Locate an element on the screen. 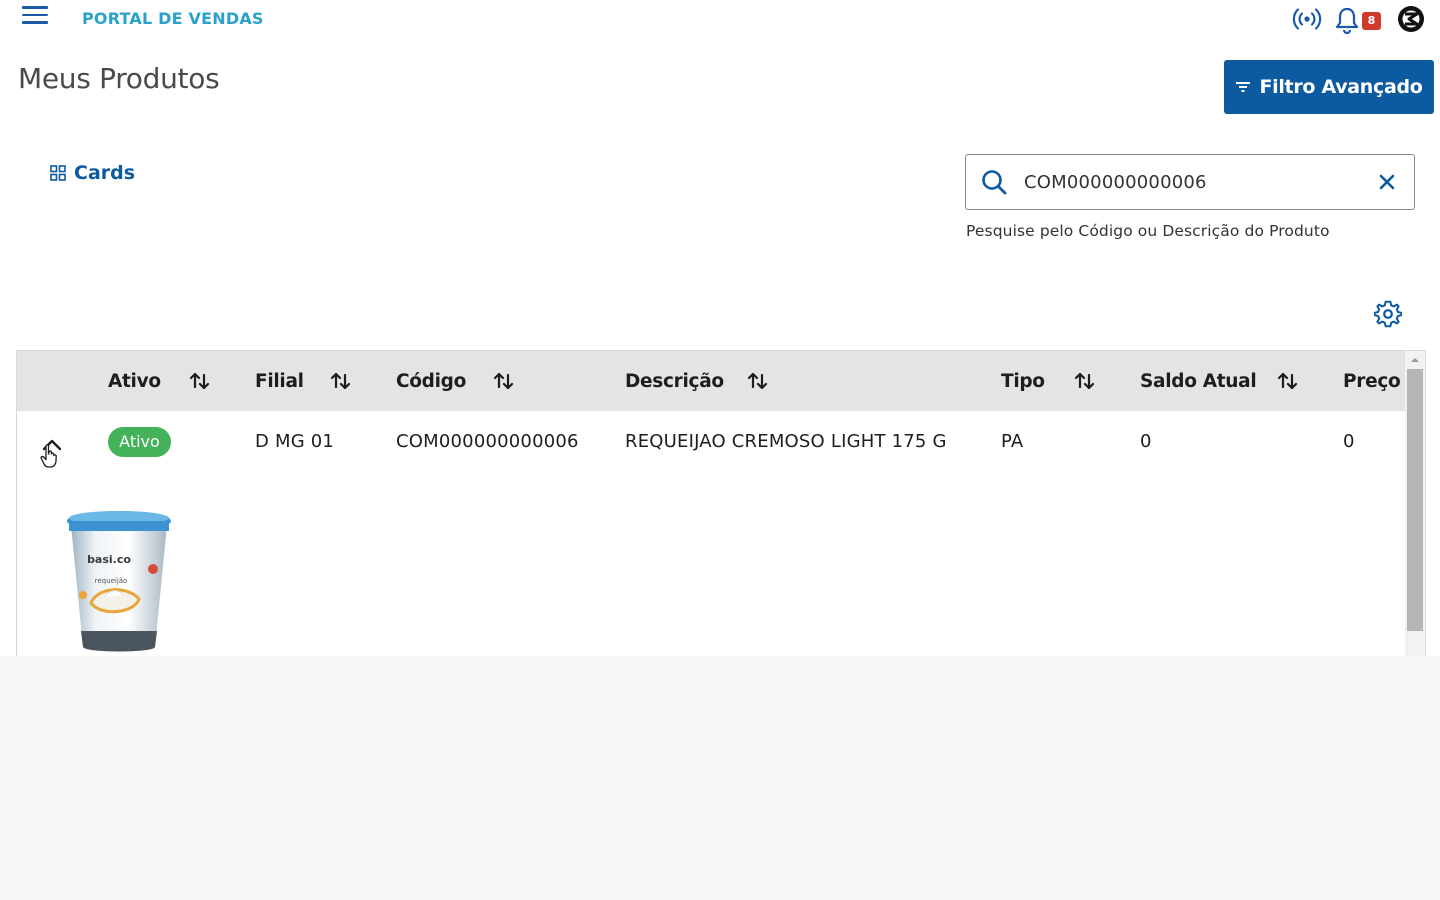 The height and width of the screenshot is (900, 1440). scrollbar-thumb is located at coordinates (1415, 500).